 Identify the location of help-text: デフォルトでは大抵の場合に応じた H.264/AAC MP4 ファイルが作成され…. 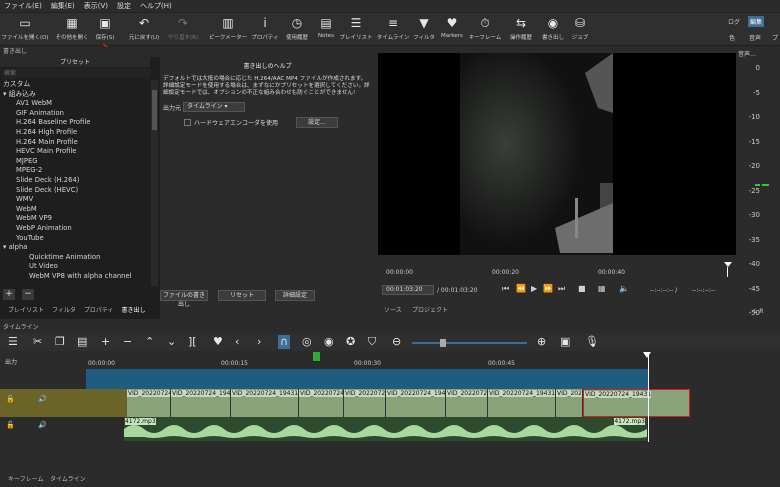
(266, 86).